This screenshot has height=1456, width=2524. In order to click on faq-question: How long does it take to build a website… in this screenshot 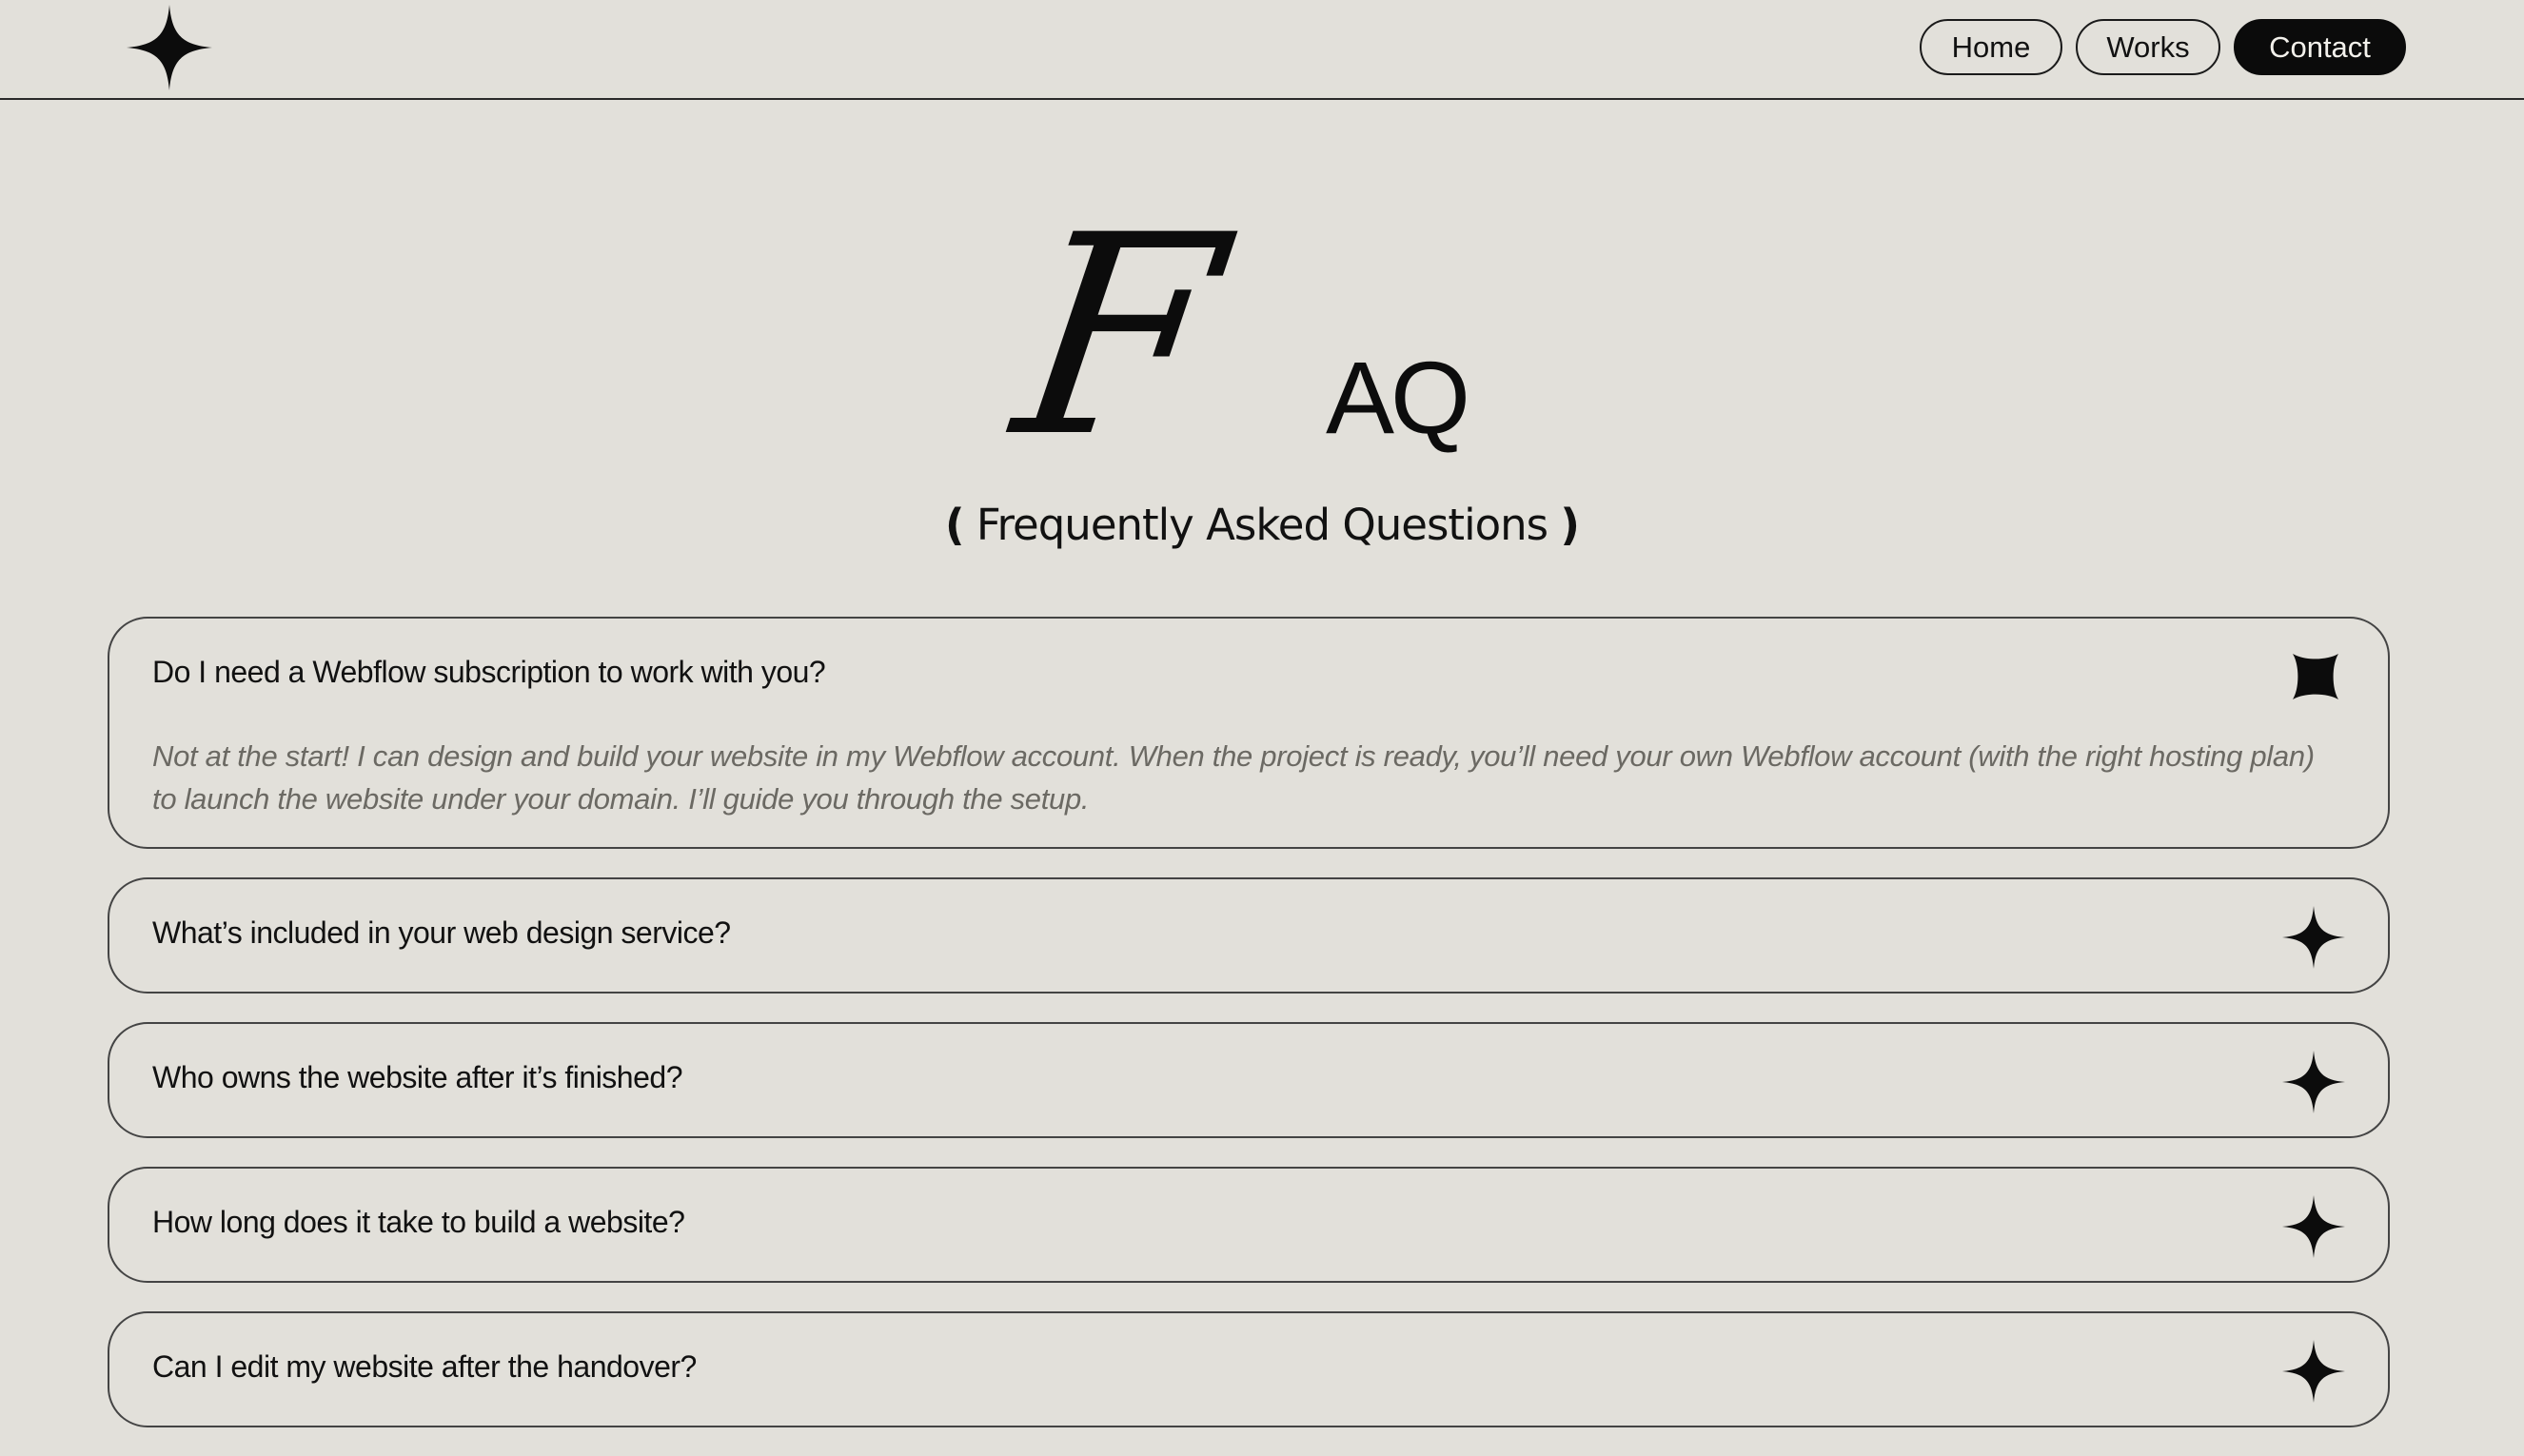, I will do `click(418, 1222)`.